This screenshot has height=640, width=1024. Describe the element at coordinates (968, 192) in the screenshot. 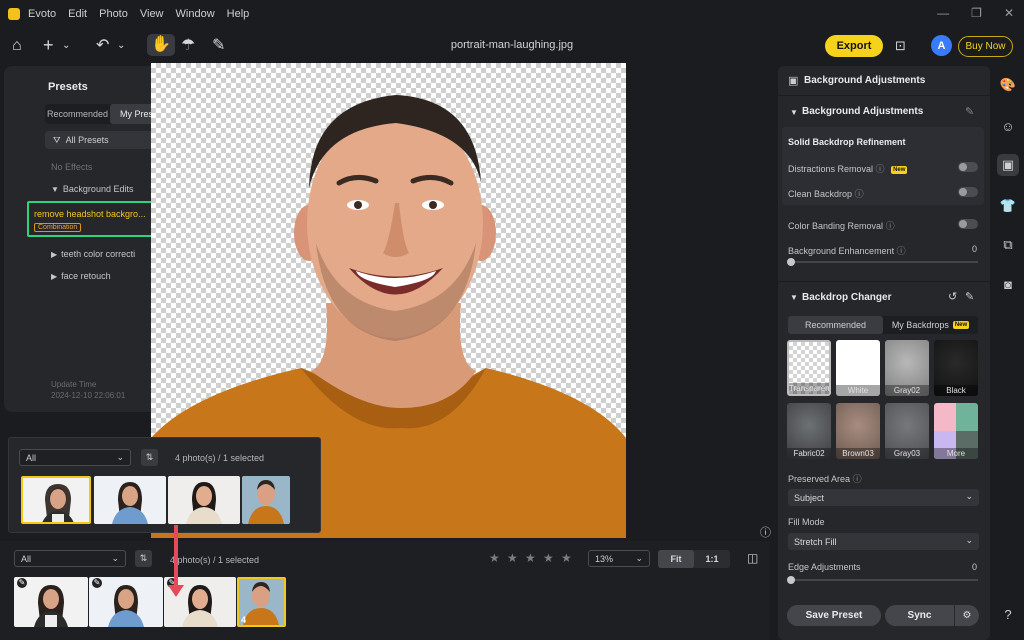

I see `clean-backdrop-toggle` at that location.